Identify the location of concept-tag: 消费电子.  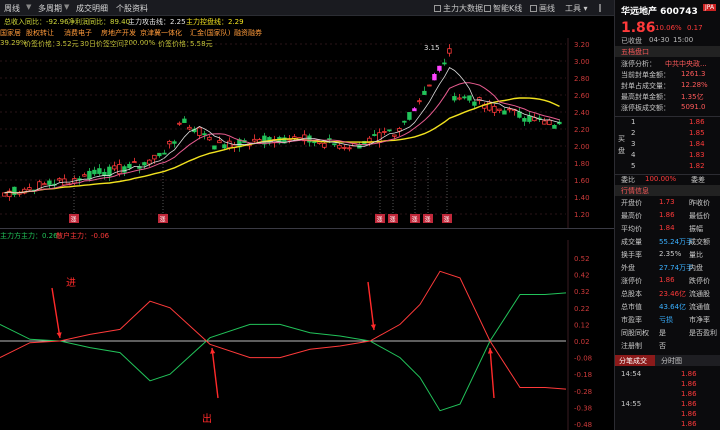
(78, 33).